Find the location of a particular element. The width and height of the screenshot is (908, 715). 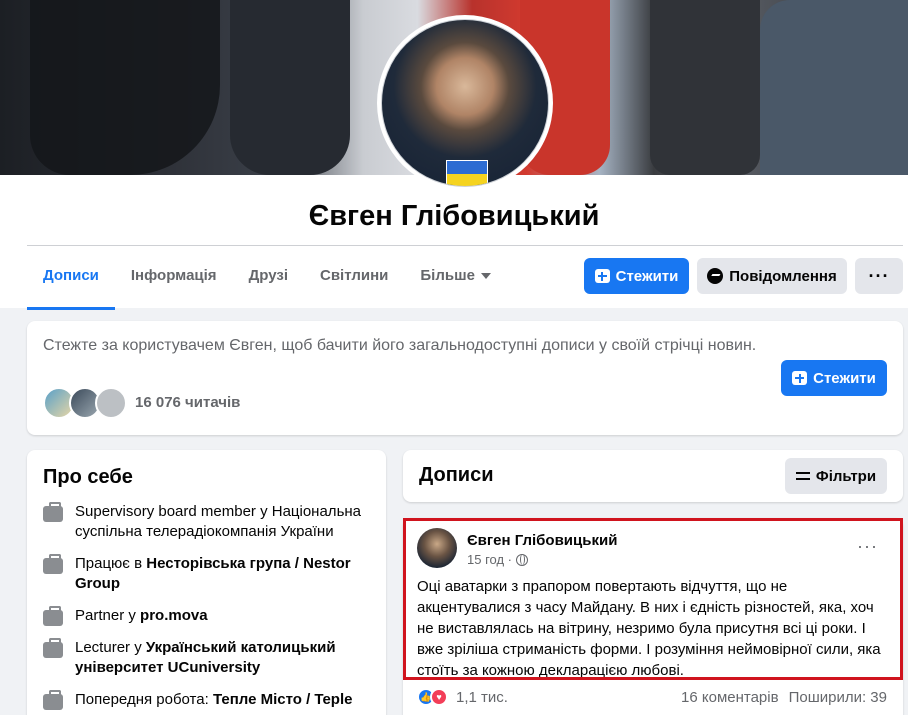

post-time: 15 год · is located at coordinates (489, 559).